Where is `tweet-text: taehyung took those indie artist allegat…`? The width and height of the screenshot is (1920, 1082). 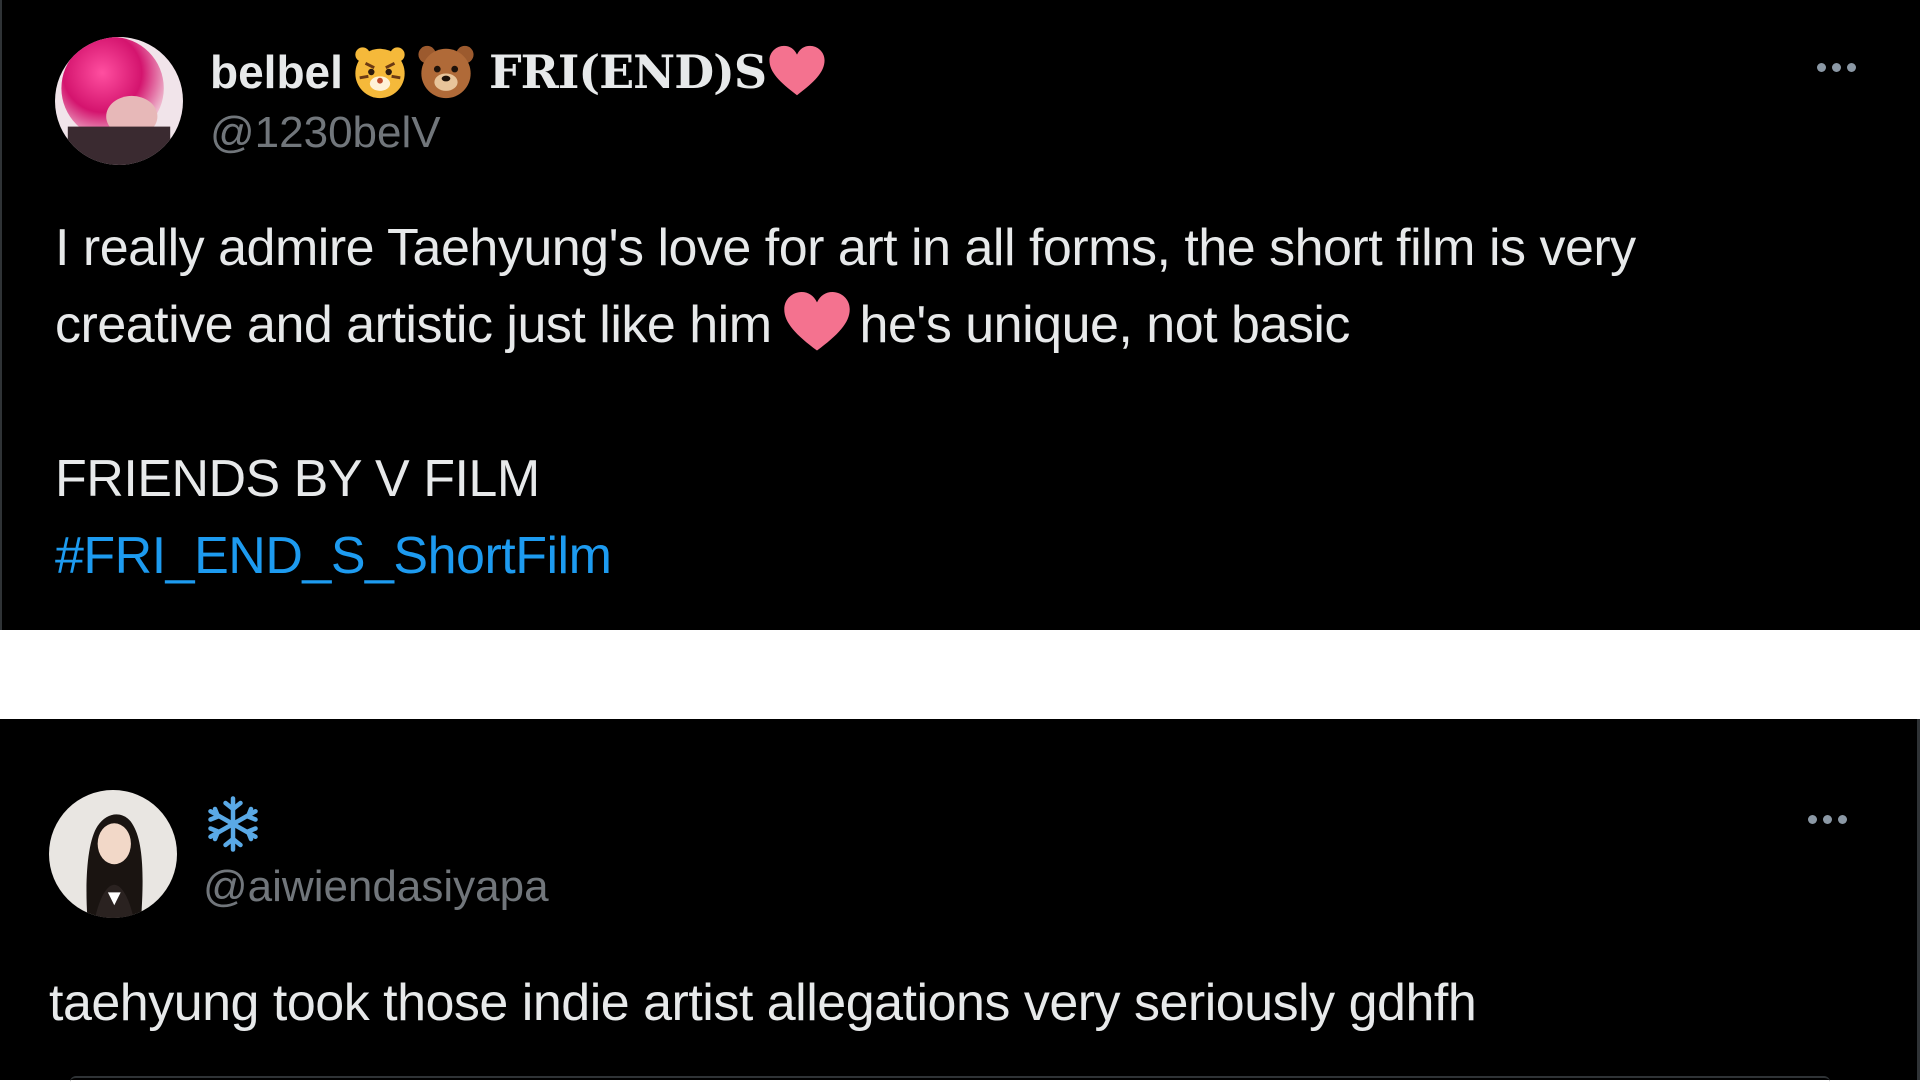
tweet-text: taehyung took those indie artist allegat… is located at coordinates (763, 1003).